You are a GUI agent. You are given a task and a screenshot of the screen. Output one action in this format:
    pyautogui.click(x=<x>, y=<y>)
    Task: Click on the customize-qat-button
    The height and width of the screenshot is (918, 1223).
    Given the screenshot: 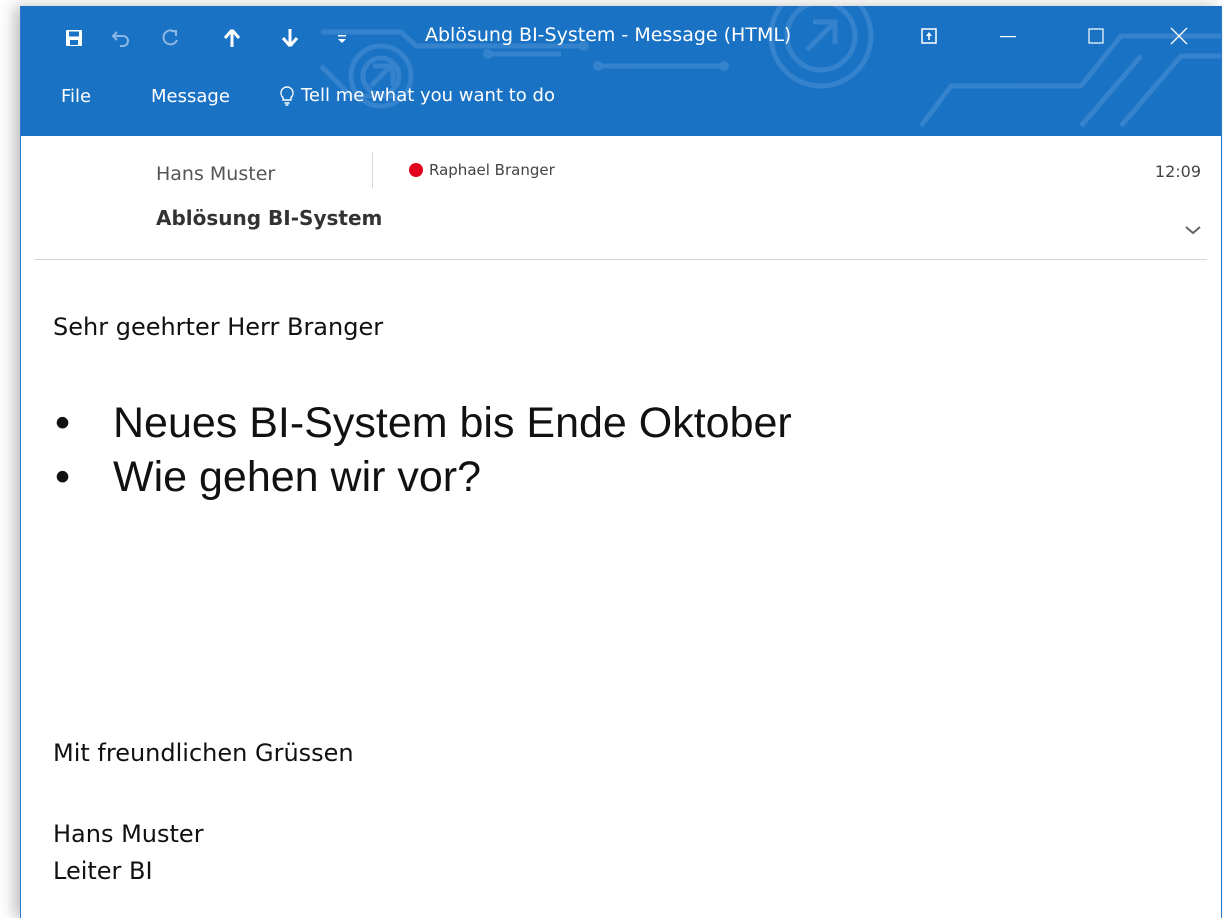 What is the action you would take?
    pyautogui.click(x=342, y=38)
    